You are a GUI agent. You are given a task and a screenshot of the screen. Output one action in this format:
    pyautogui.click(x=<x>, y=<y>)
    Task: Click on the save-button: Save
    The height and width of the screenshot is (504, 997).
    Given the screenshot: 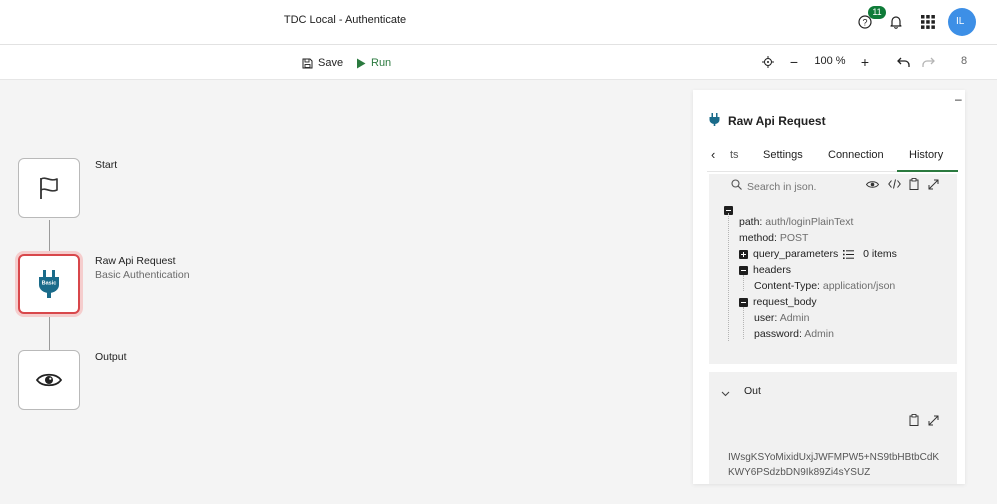 What is the action you would take?
    pyautogui.click(x=322, y=63)
    